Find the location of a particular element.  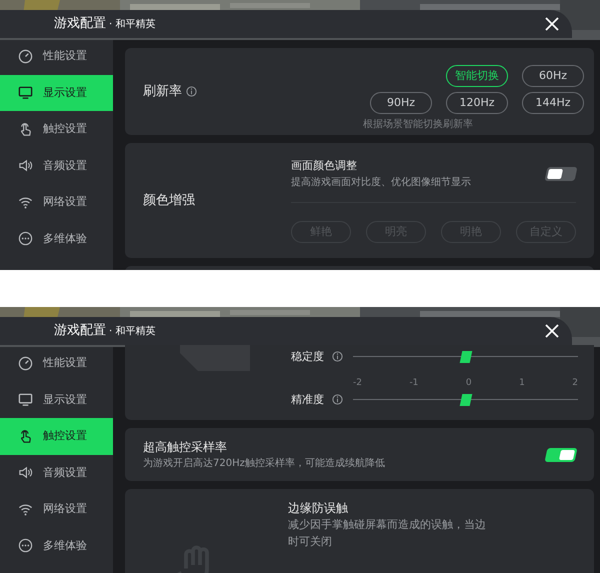

hint-text: 根据场景智能切换刷新率 is located at coordinates (418, 125).